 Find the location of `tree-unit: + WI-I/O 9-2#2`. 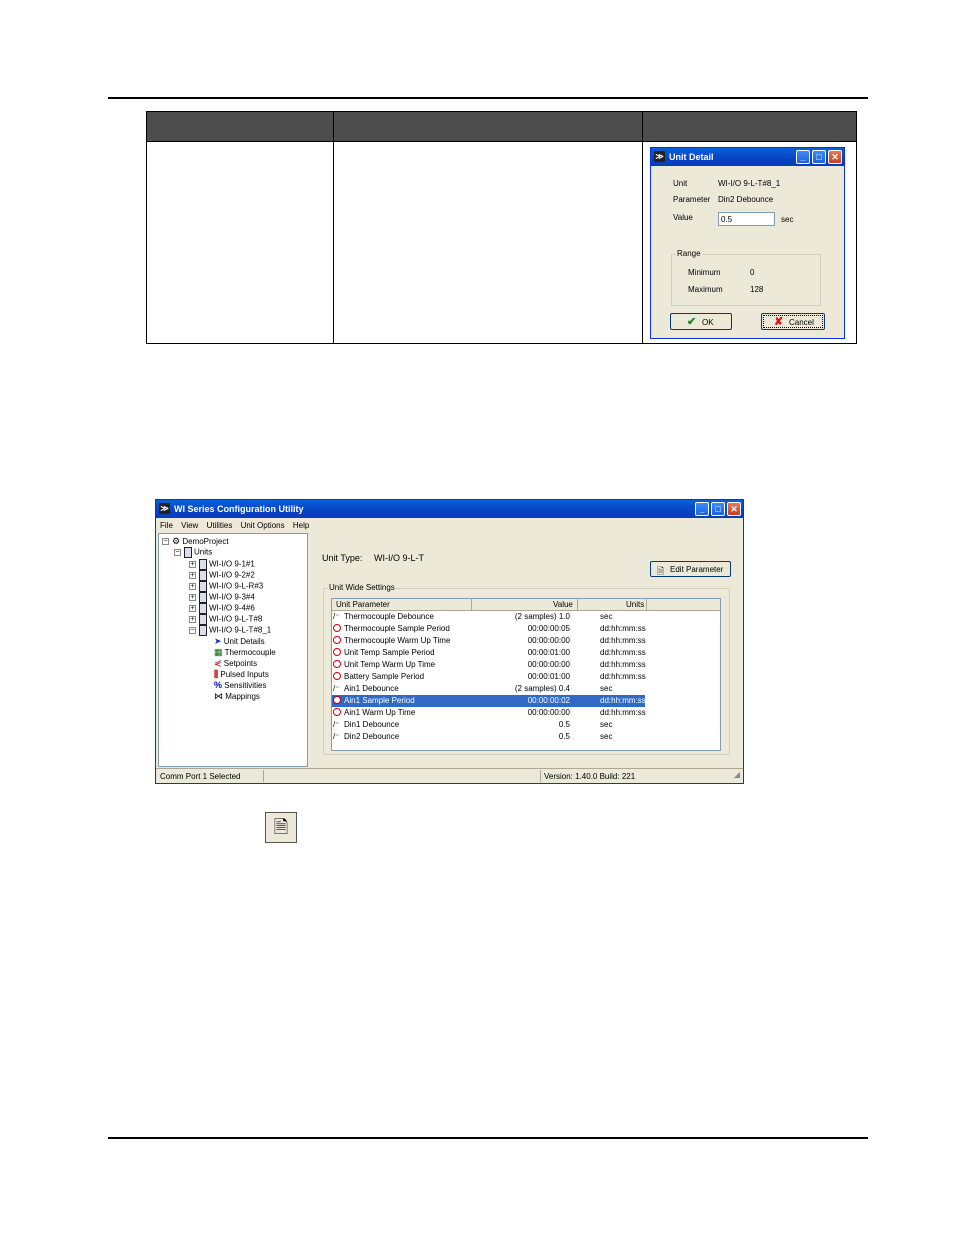

tree-unit: + WI-I/O 9-2#2 is located at coordinates (222, 575).